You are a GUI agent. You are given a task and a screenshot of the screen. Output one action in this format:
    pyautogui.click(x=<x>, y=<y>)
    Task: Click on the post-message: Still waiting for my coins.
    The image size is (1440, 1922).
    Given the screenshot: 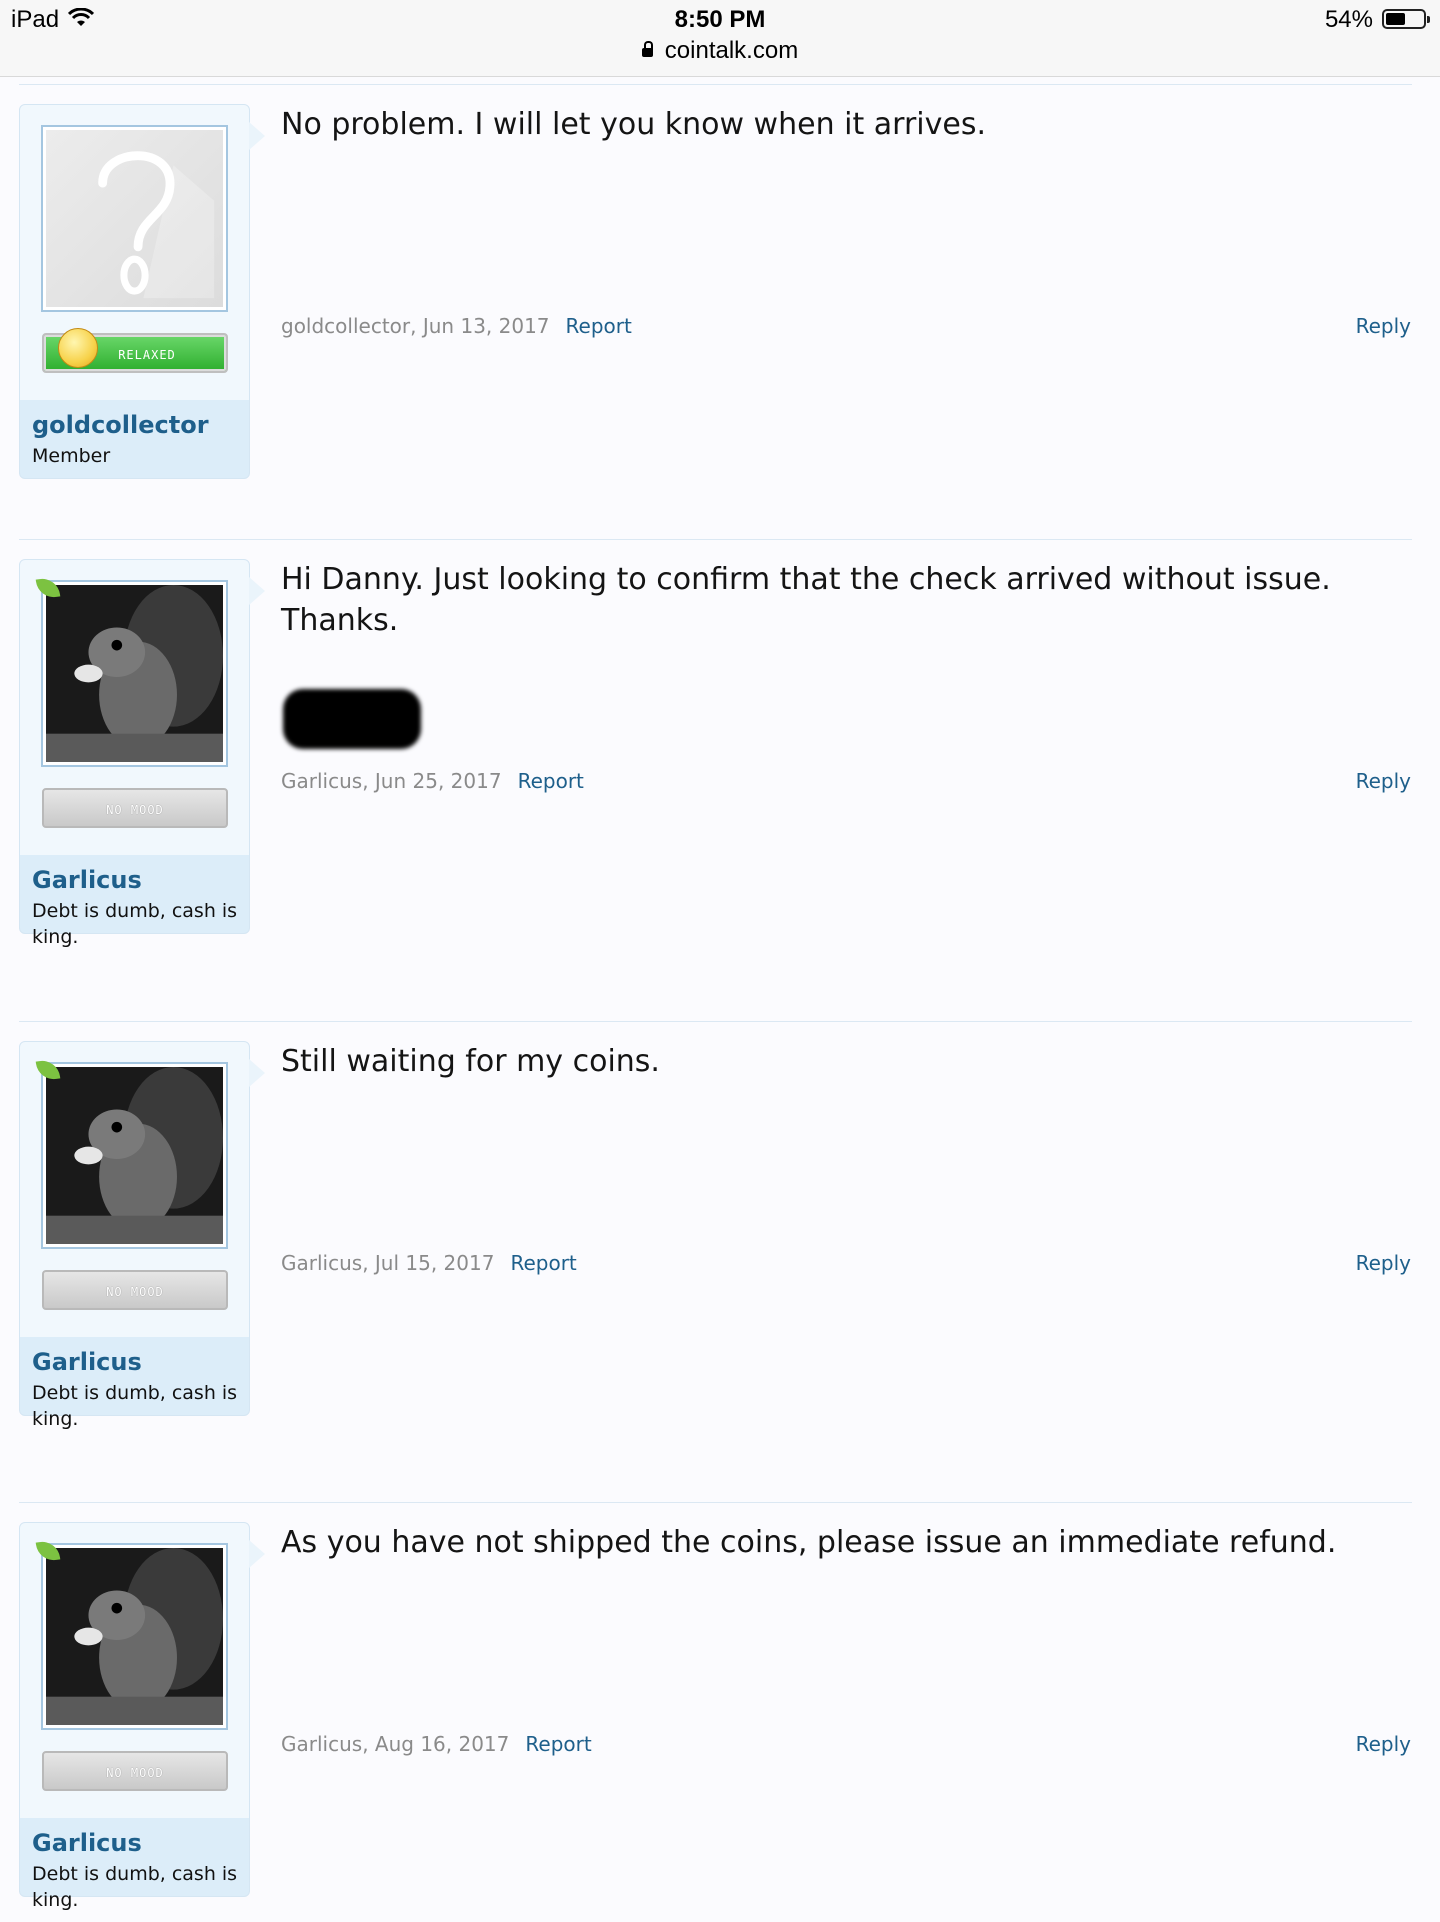 What is the action you would take?
    pyautogui.click(x=470, y=1061)
    